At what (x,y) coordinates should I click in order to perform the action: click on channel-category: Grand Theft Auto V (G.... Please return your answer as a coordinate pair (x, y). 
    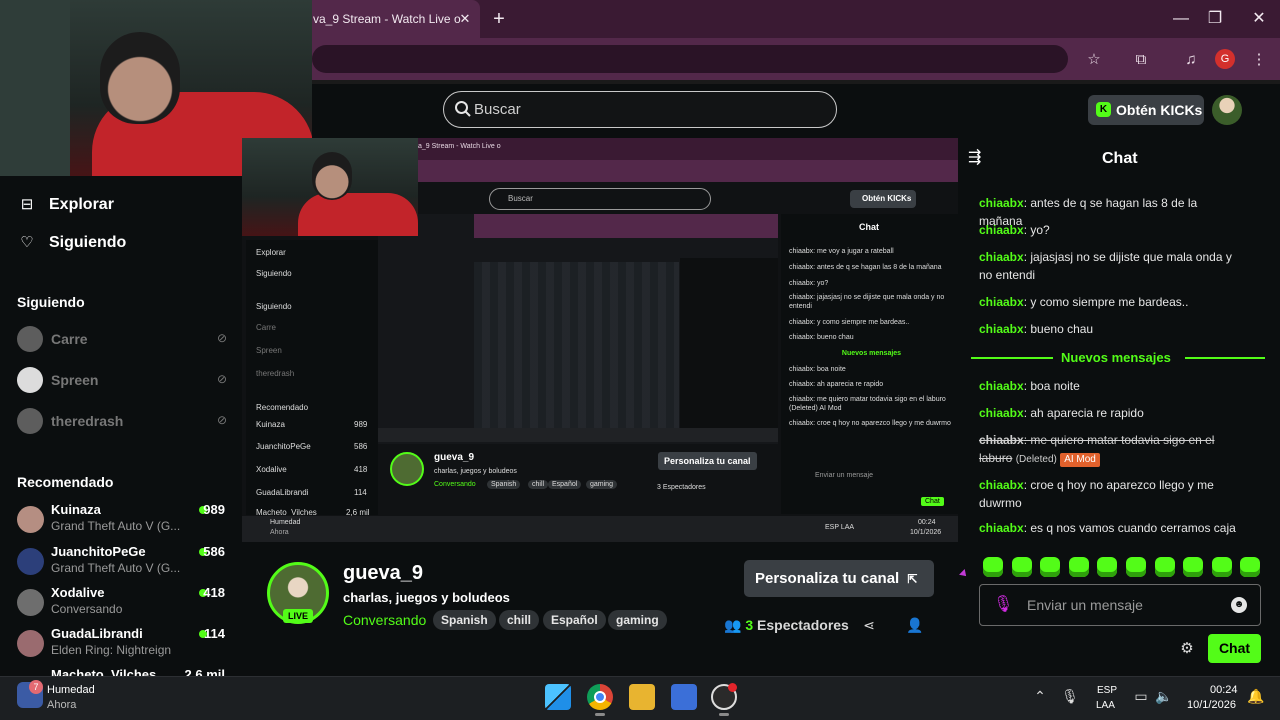
    Looking at the image, I should click on (116, 568).